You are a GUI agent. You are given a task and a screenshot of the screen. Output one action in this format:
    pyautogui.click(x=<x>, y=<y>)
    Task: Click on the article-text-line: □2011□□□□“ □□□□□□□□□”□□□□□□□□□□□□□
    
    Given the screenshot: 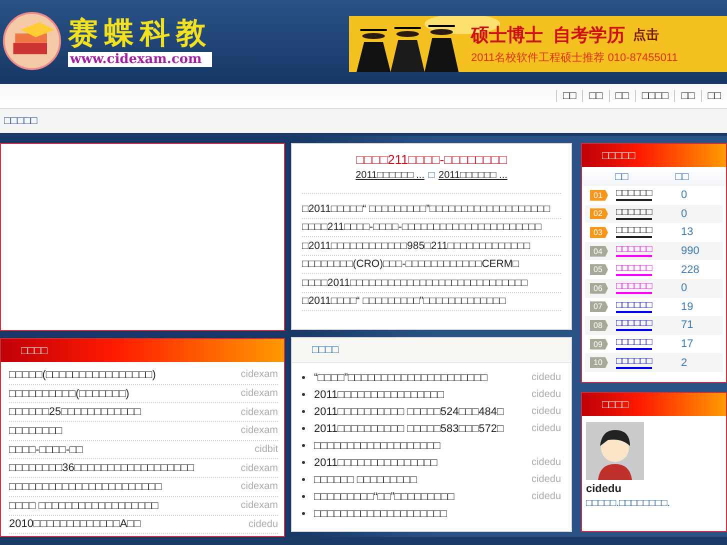 What is the action you would take?
    pyautogui.click(x=404, y=301)
    